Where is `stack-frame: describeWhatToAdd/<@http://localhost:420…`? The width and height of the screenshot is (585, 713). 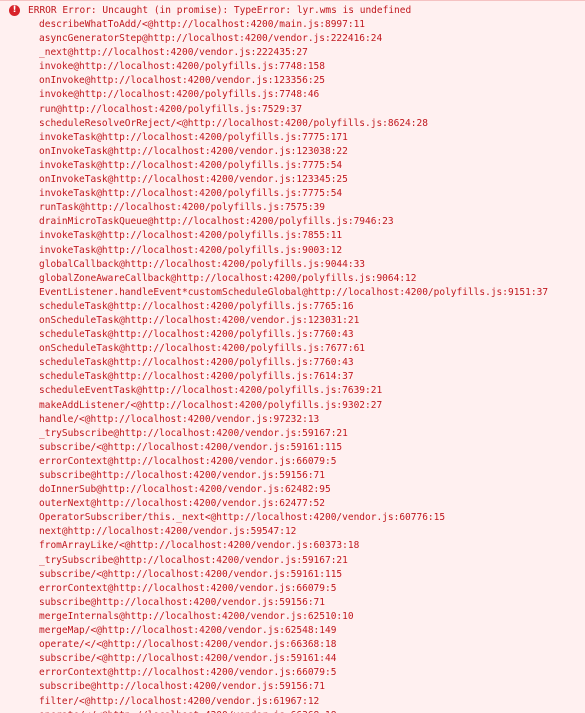 stack-frame: describeWhatToAdd/<@http://localhost:420… is located at coordinates (293, 25).